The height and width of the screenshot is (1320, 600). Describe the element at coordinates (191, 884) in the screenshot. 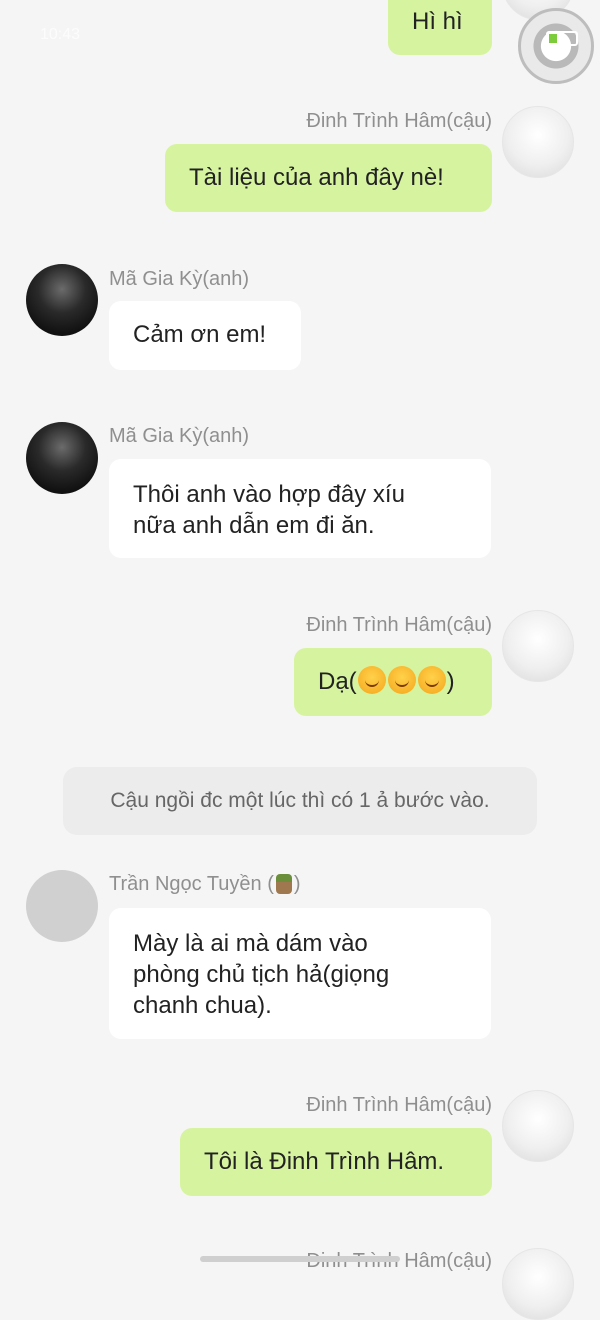

I see `sender-name-prefix: Trần Ngọc Tuyền (` at that location.